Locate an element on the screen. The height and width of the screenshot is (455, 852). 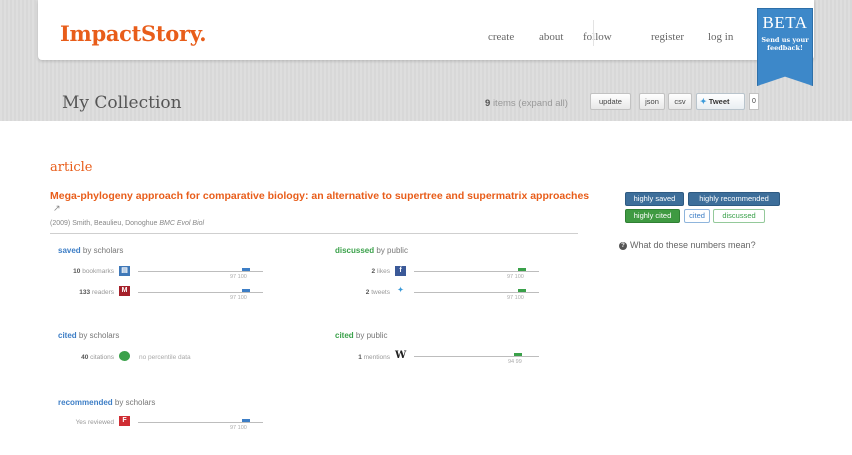
metric-mentions: 1 mentions is located at coordinates (355, 357).